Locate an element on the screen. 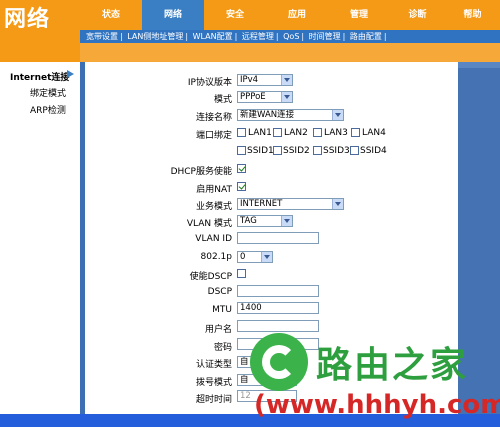  subnav-lan-address: LAN侧地址管理 is located at coordinates (155, 36).